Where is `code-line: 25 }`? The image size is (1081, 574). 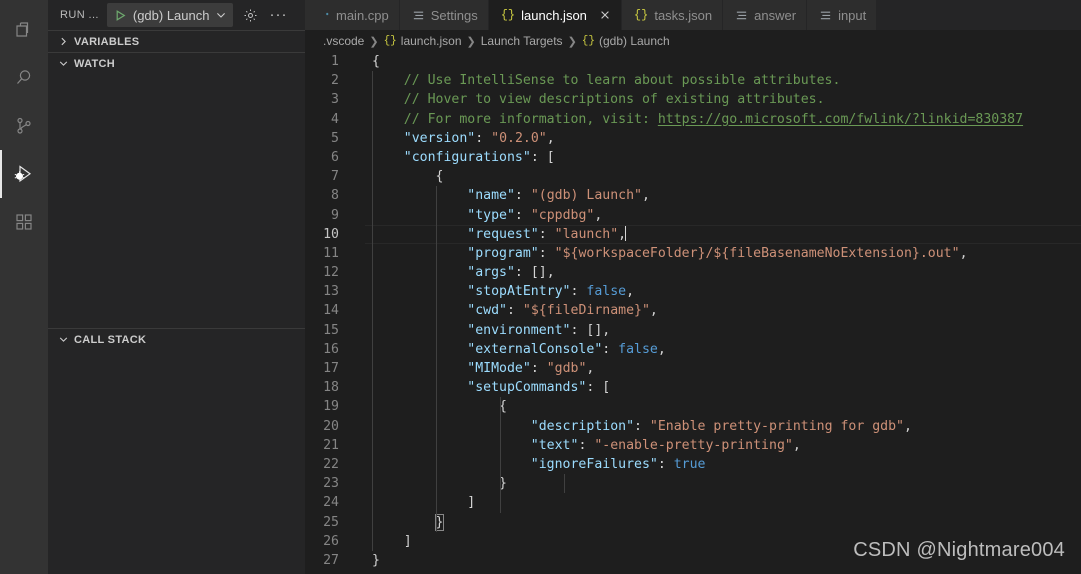 code-line: 25 } is located at coordinates (693, 522).